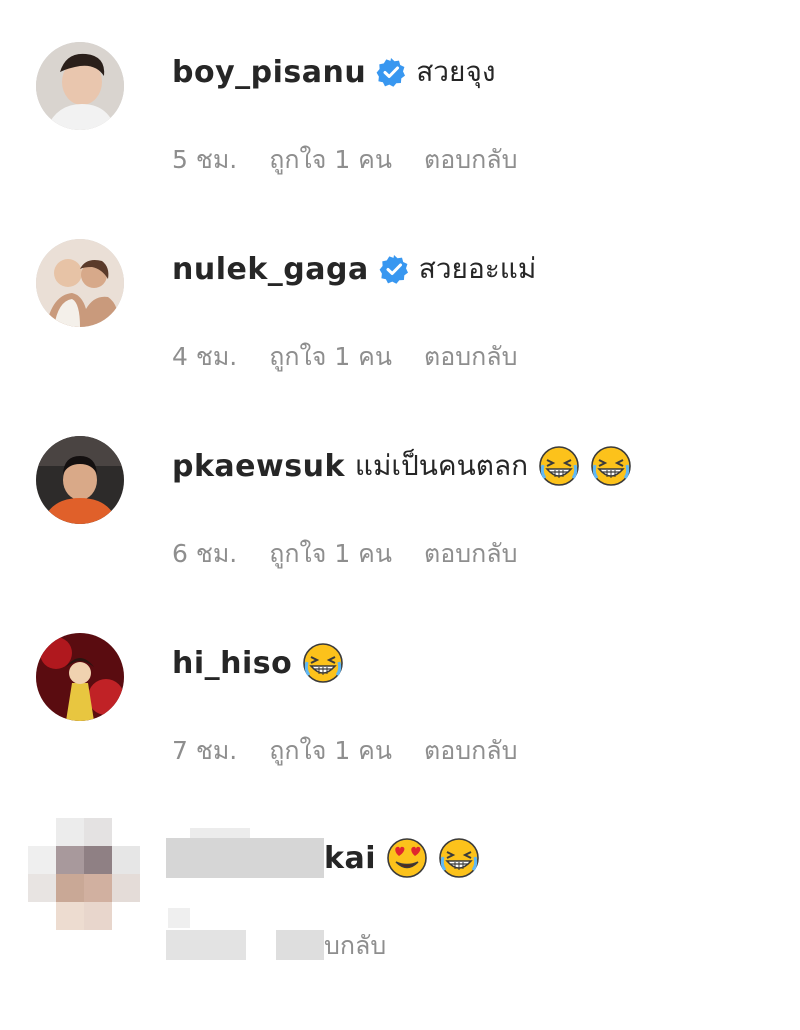 The height and width of the screenshot is (1030, 800). What do you see at coordinates (232, 663) in the screenshot?
I see `username: hi_hiso` at bounding box center [232, 663].